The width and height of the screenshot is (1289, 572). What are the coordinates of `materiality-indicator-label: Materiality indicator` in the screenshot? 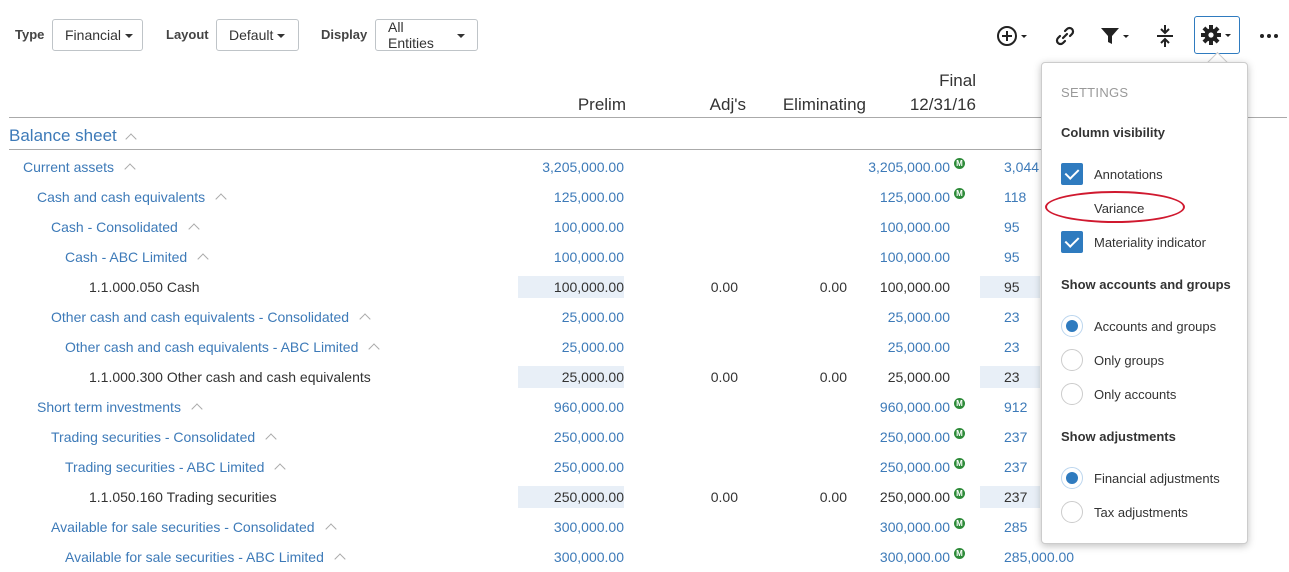 It's located at (1150, 242).